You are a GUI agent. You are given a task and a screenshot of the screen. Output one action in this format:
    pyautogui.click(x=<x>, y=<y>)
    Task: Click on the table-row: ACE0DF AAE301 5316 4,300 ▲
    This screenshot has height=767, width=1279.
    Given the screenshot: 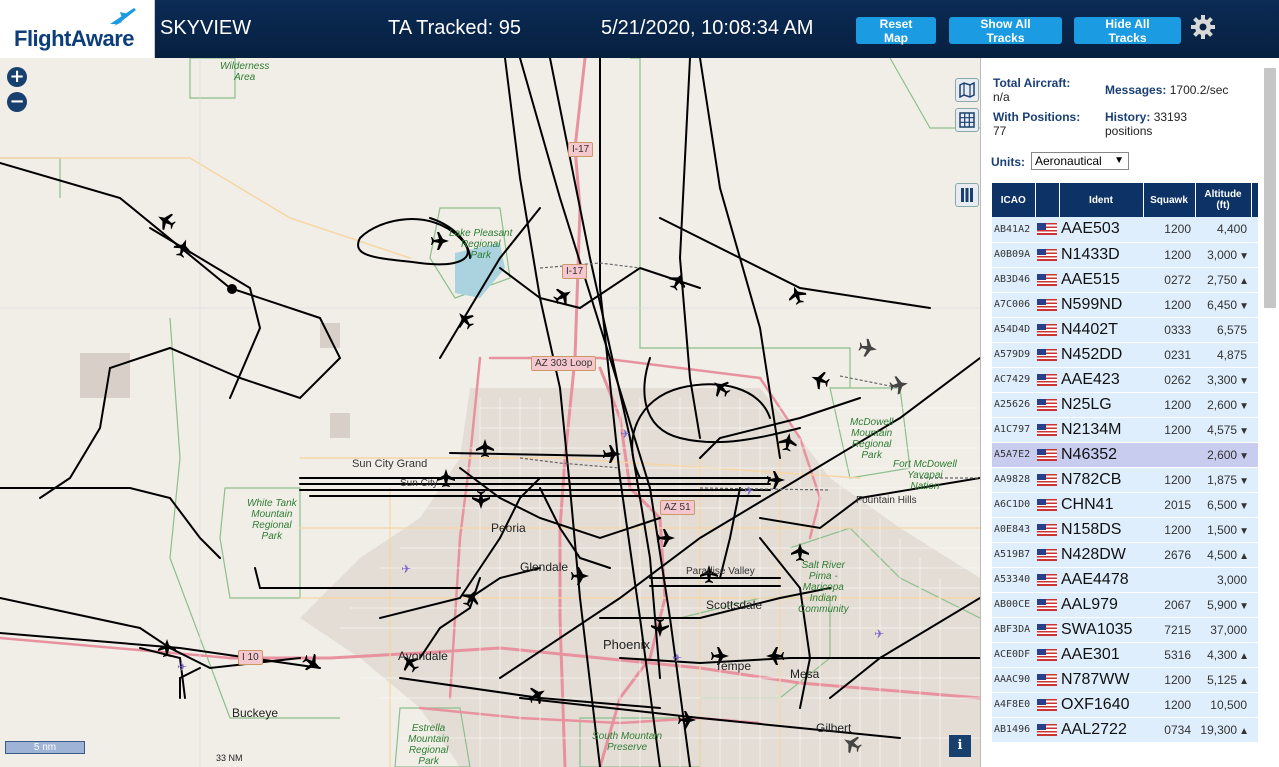 What is the action you would take?
    pyautogui.click(x=1125, y=655)
    